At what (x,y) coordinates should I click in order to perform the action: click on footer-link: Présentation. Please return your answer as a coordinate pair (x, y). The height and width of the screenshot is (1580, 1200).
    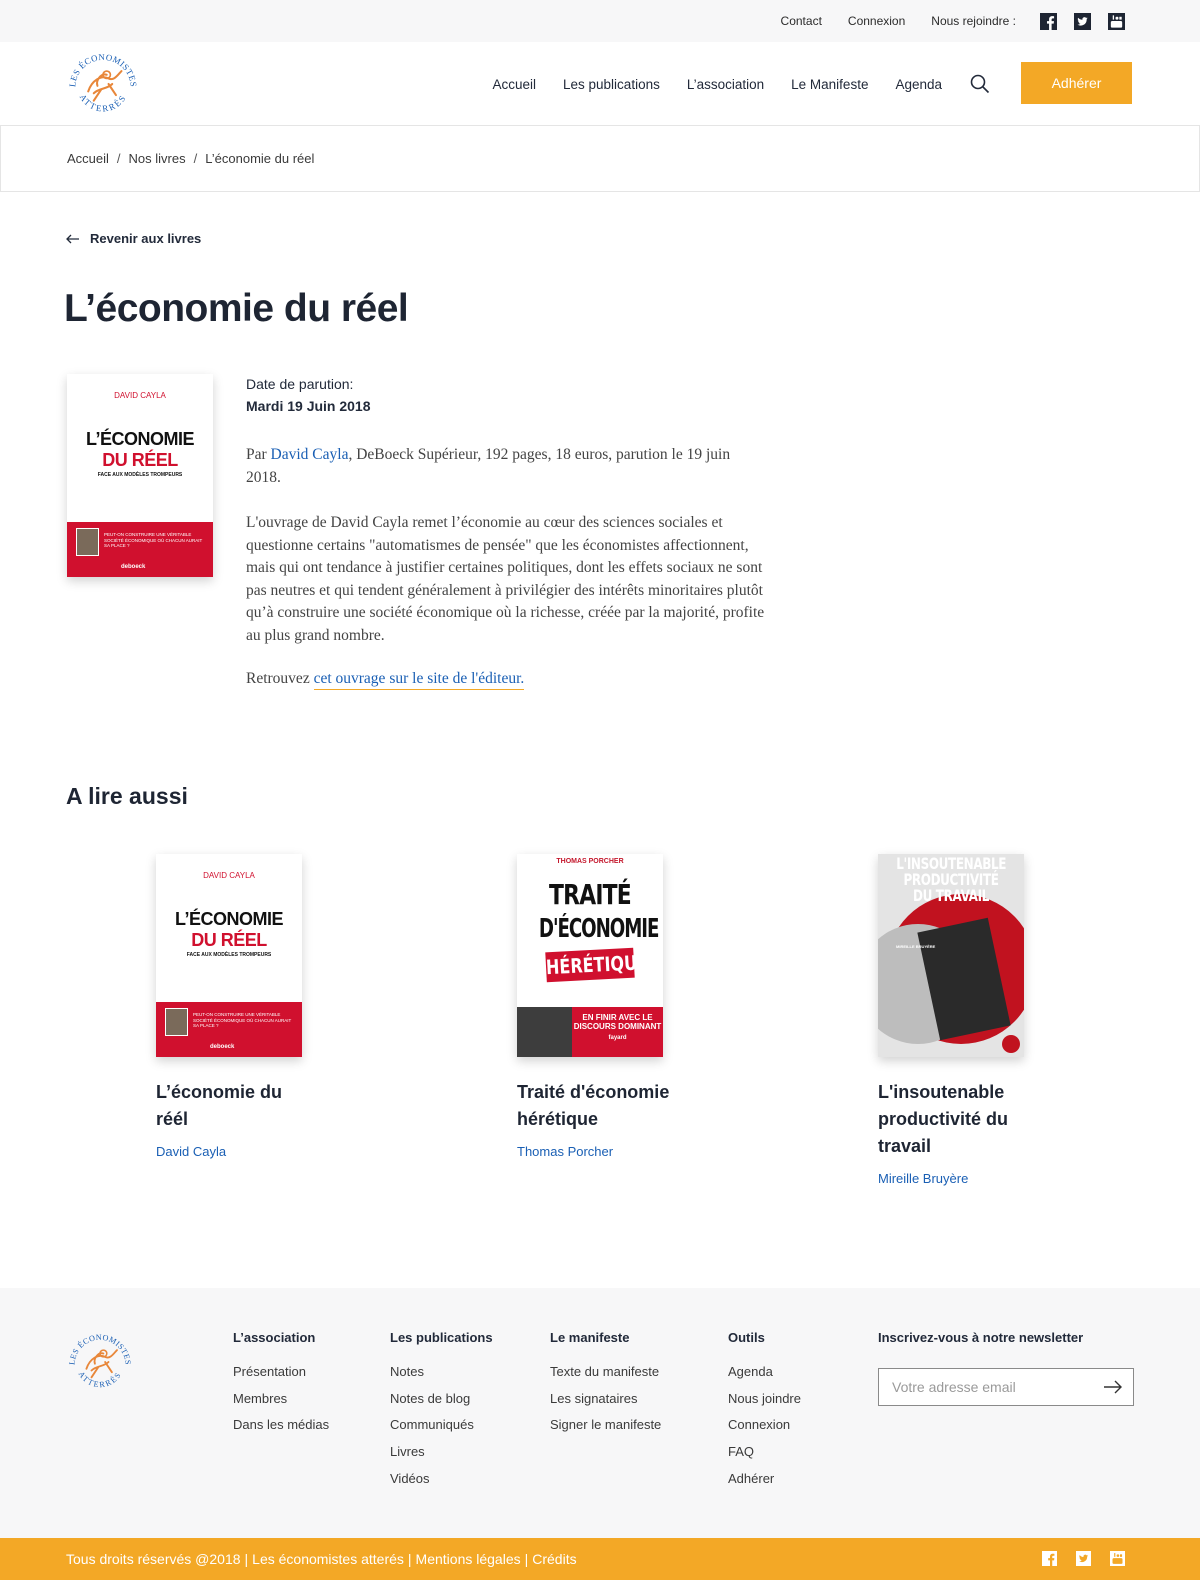
    Looking at the image, I should click on (281, 1377).